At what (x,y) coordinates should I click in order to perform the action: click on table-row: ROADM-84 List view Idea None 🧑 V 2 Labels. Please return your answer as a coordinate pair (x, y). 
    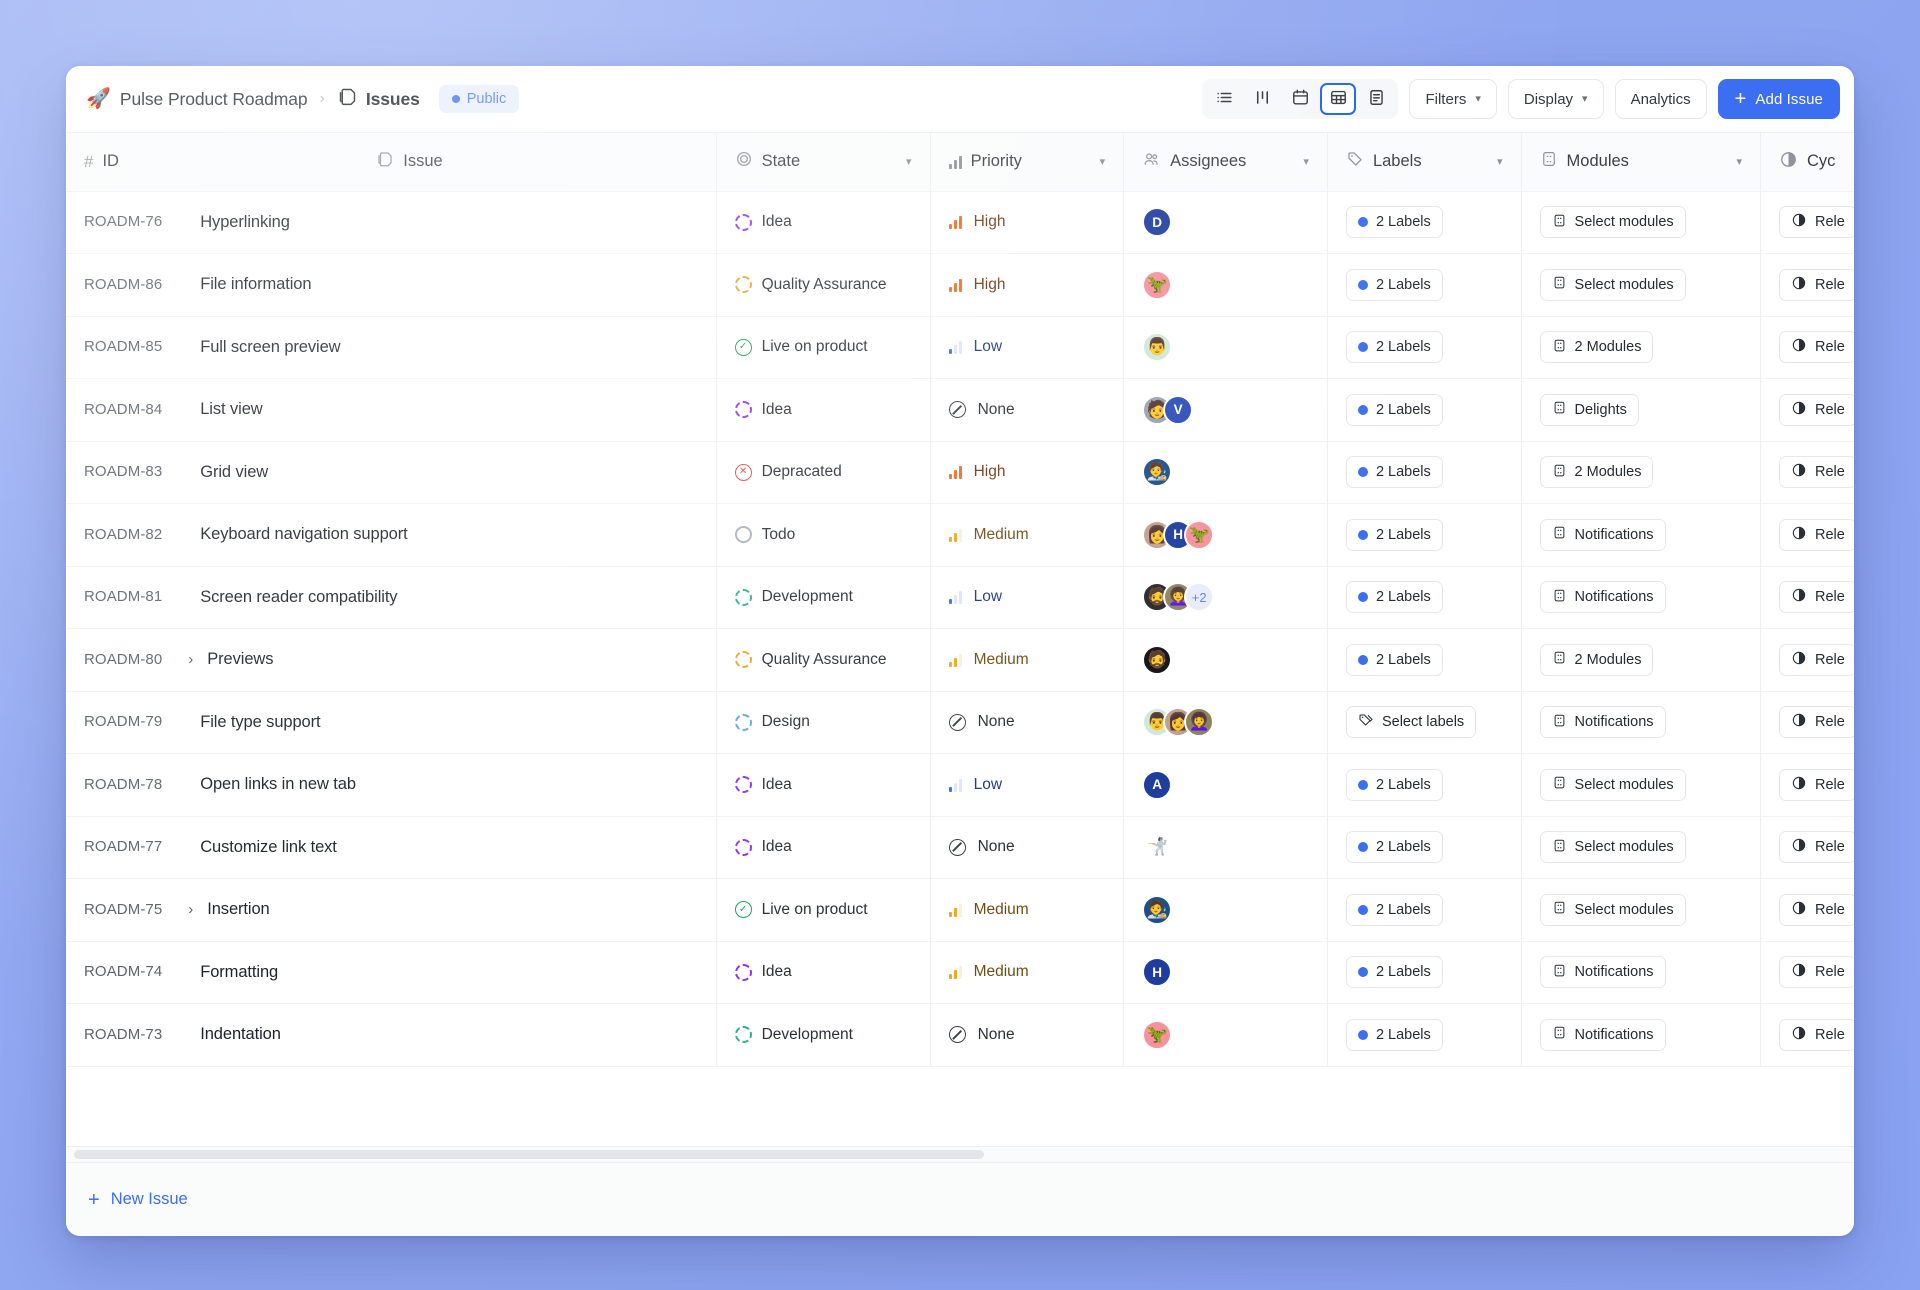
    Looking at the image, I should click on (960, 410).